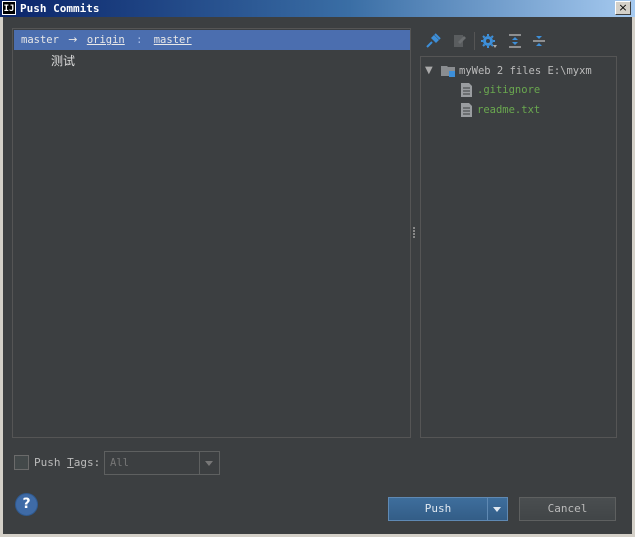  Describe the element at coordinates (414, 233) in the screenshot. I see `splitter-handle` at that location.